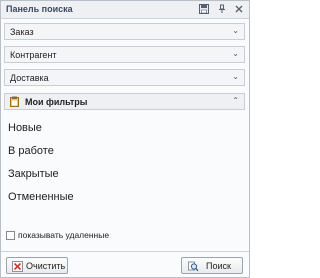  What do you see at coordinates (125, 251) in the screenshot?
I see `divider` at bounding box center [125, 251].